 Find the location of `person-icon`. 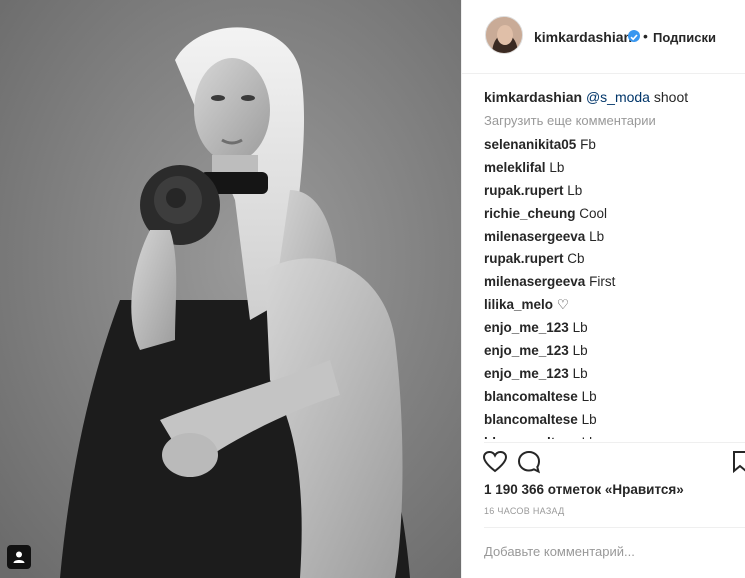

person-icon is located at coordinates (19, 557).